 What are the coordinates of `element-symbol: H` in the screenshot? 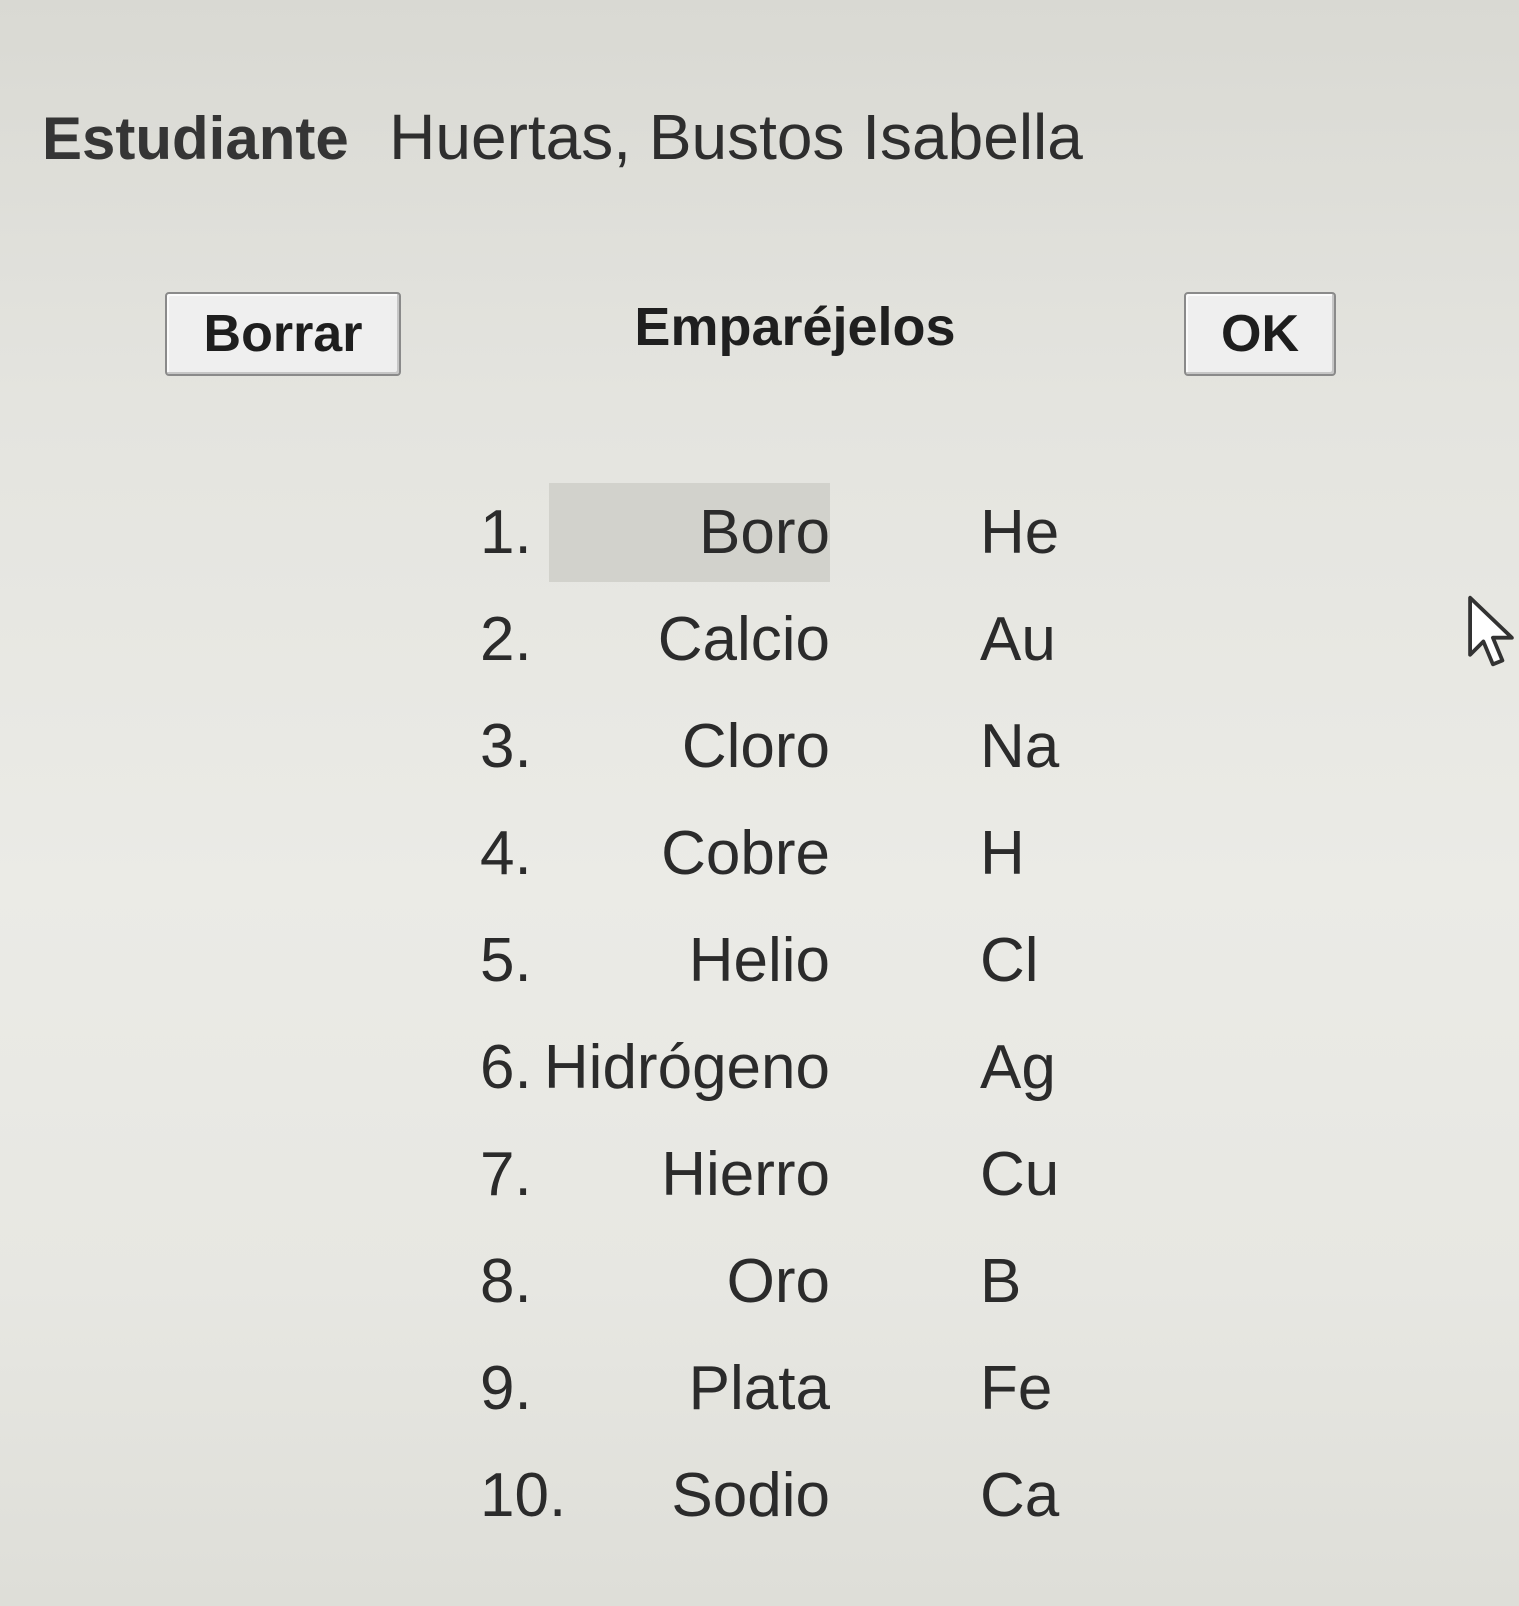 It's located at (1002, 853).